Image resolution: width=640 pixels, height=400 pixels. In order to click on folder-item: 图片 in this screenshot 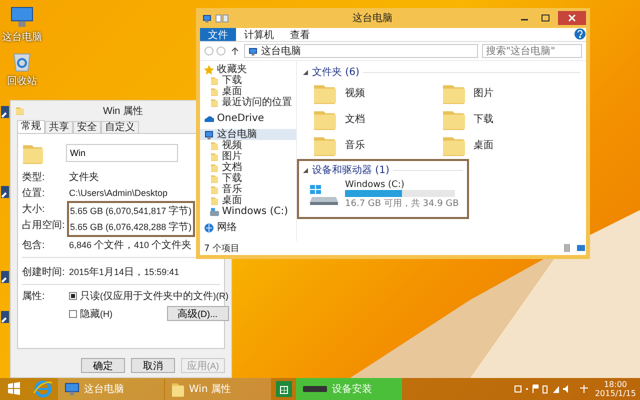, I will do `click(506, 93)`.